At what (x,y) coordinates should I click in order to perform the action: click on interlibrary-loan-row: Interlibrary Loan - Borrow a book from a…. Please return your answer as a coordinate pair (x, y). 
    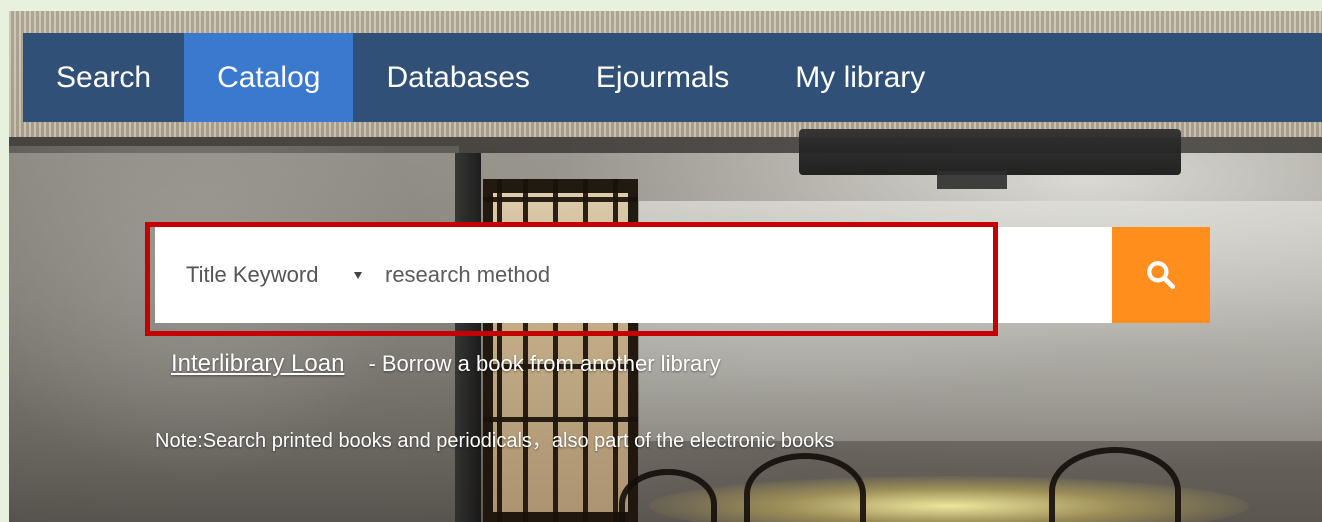
    Looking at the image, I should click on (446, 364).